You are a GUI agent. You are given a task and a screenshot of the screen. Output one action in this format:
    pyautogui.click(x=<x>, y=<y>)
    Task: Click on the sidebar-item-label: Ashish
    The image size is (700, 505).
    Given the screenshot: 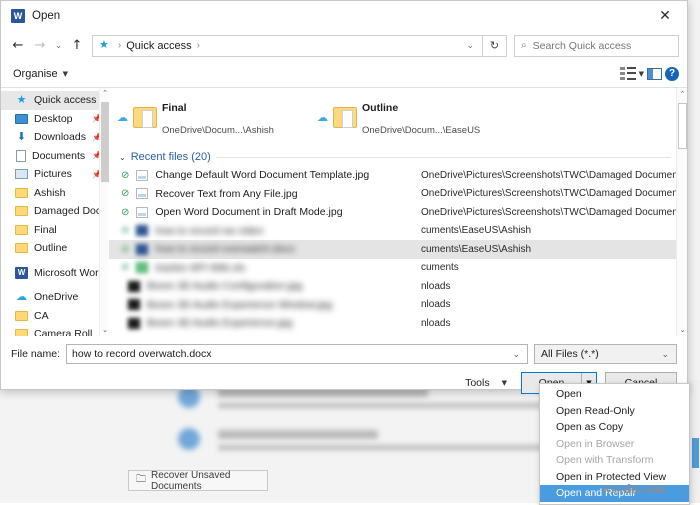 What is the action you would take?
    pyautogui.click(x=50, y=192)
    